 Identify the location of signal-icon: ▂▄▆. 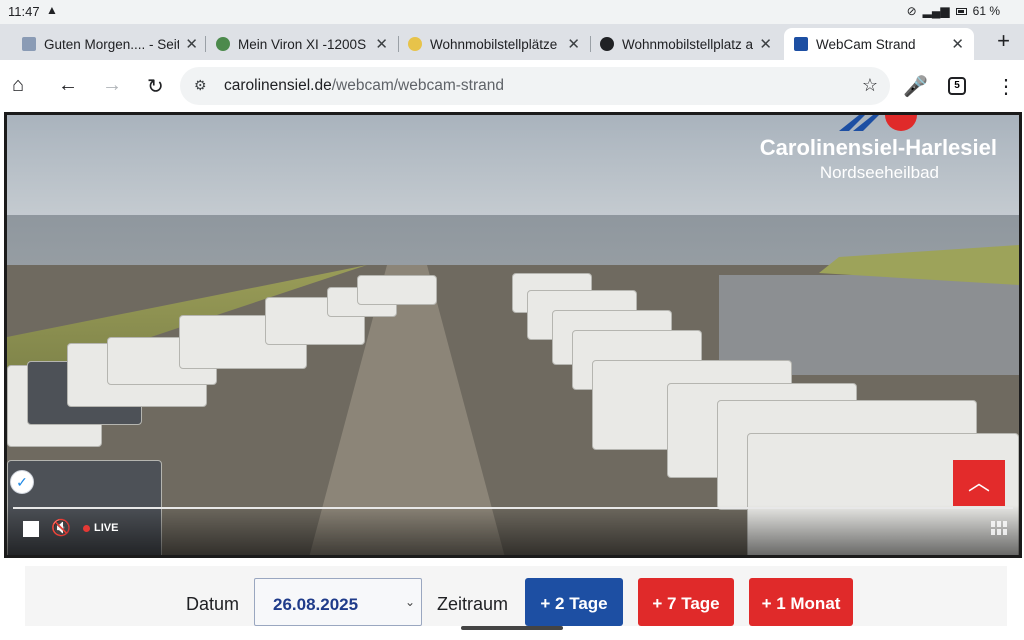
(936, 11).